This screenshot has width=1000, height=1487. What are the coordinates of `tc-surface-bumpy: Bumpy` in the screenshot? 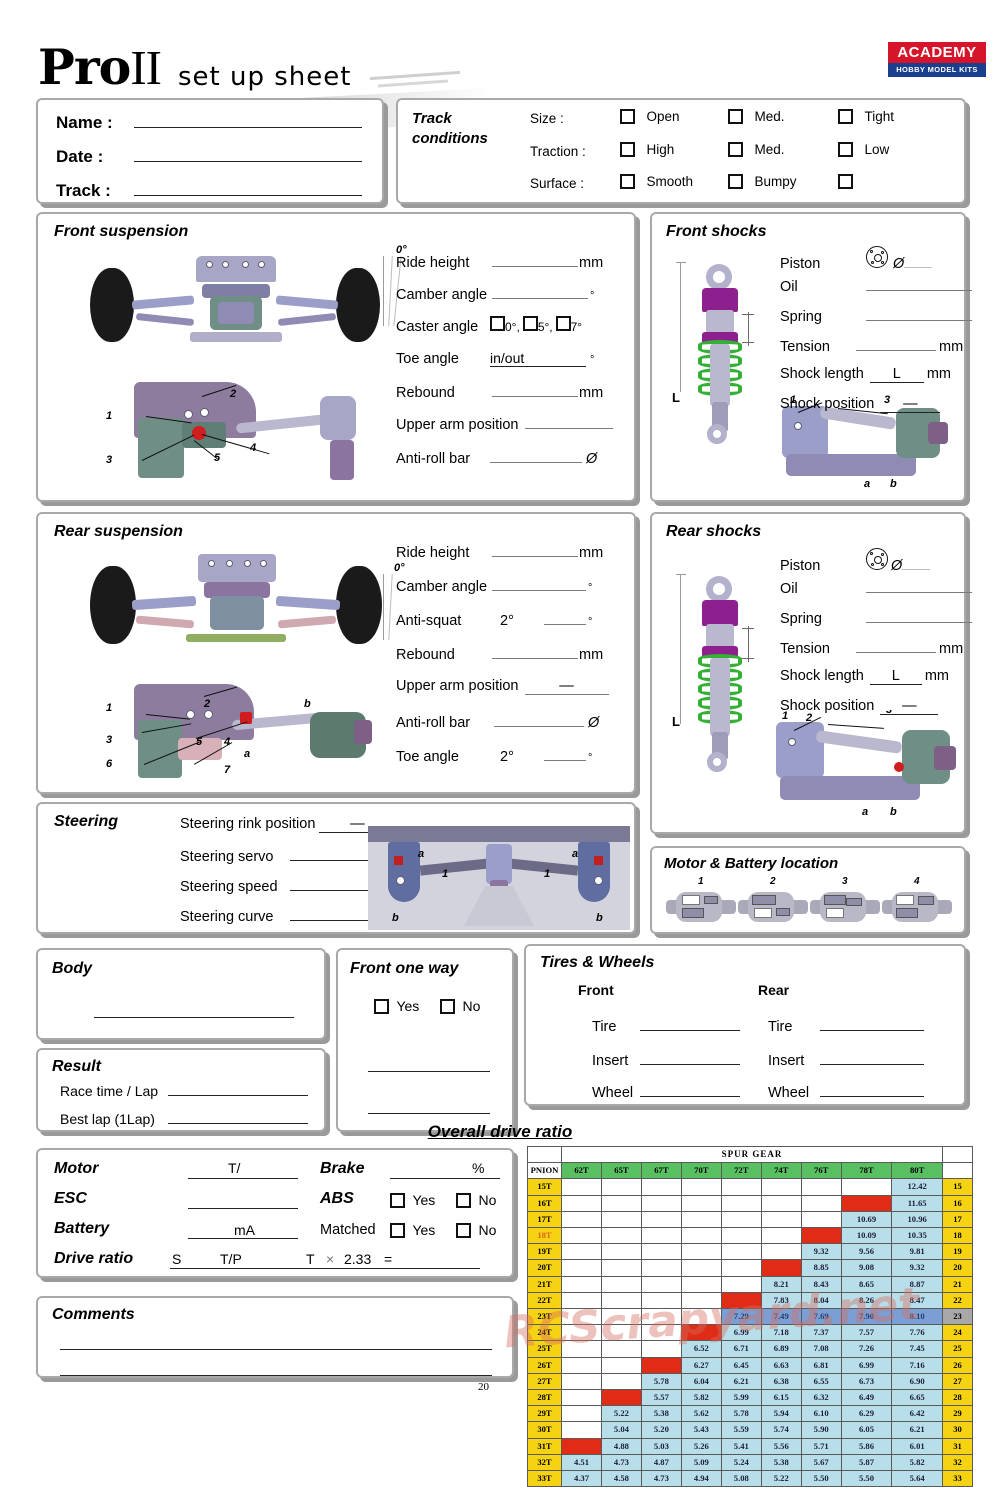 It's located at (762, 182).